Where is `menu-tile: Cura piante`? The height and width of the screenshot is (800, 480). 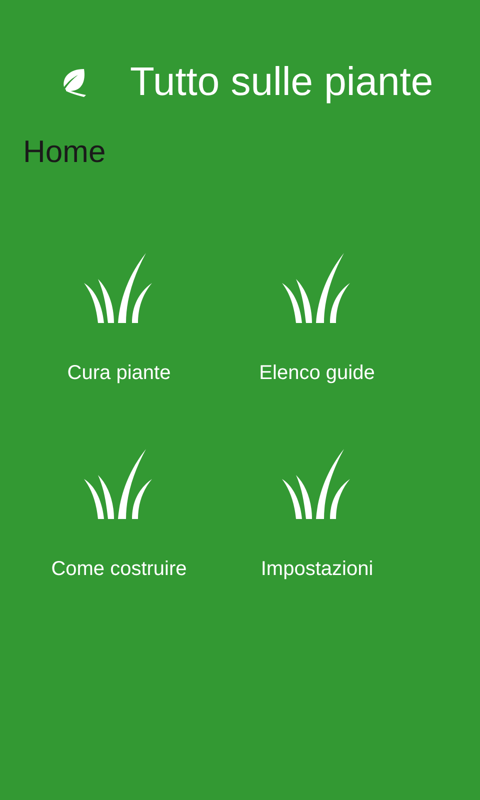
menu-tile: Cura piante is located at coordinates (119, 318).